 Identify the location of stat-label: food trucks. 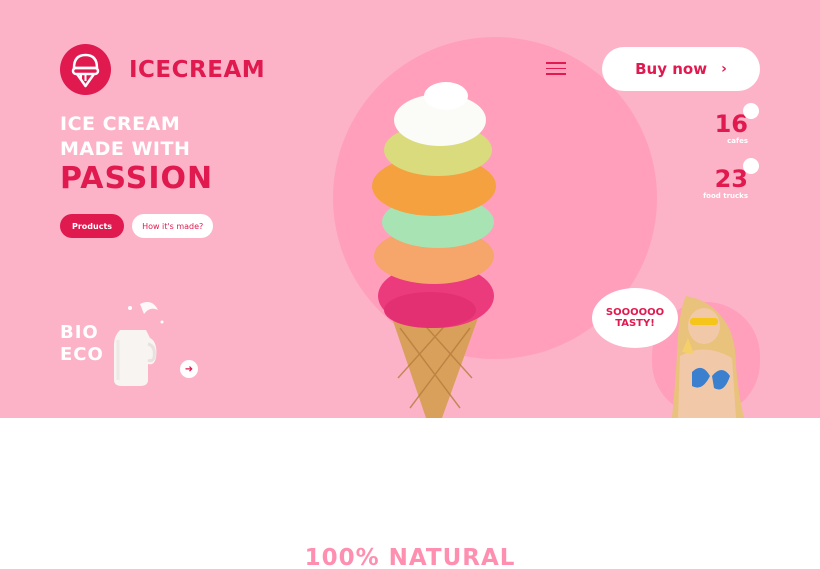
(725, 196).